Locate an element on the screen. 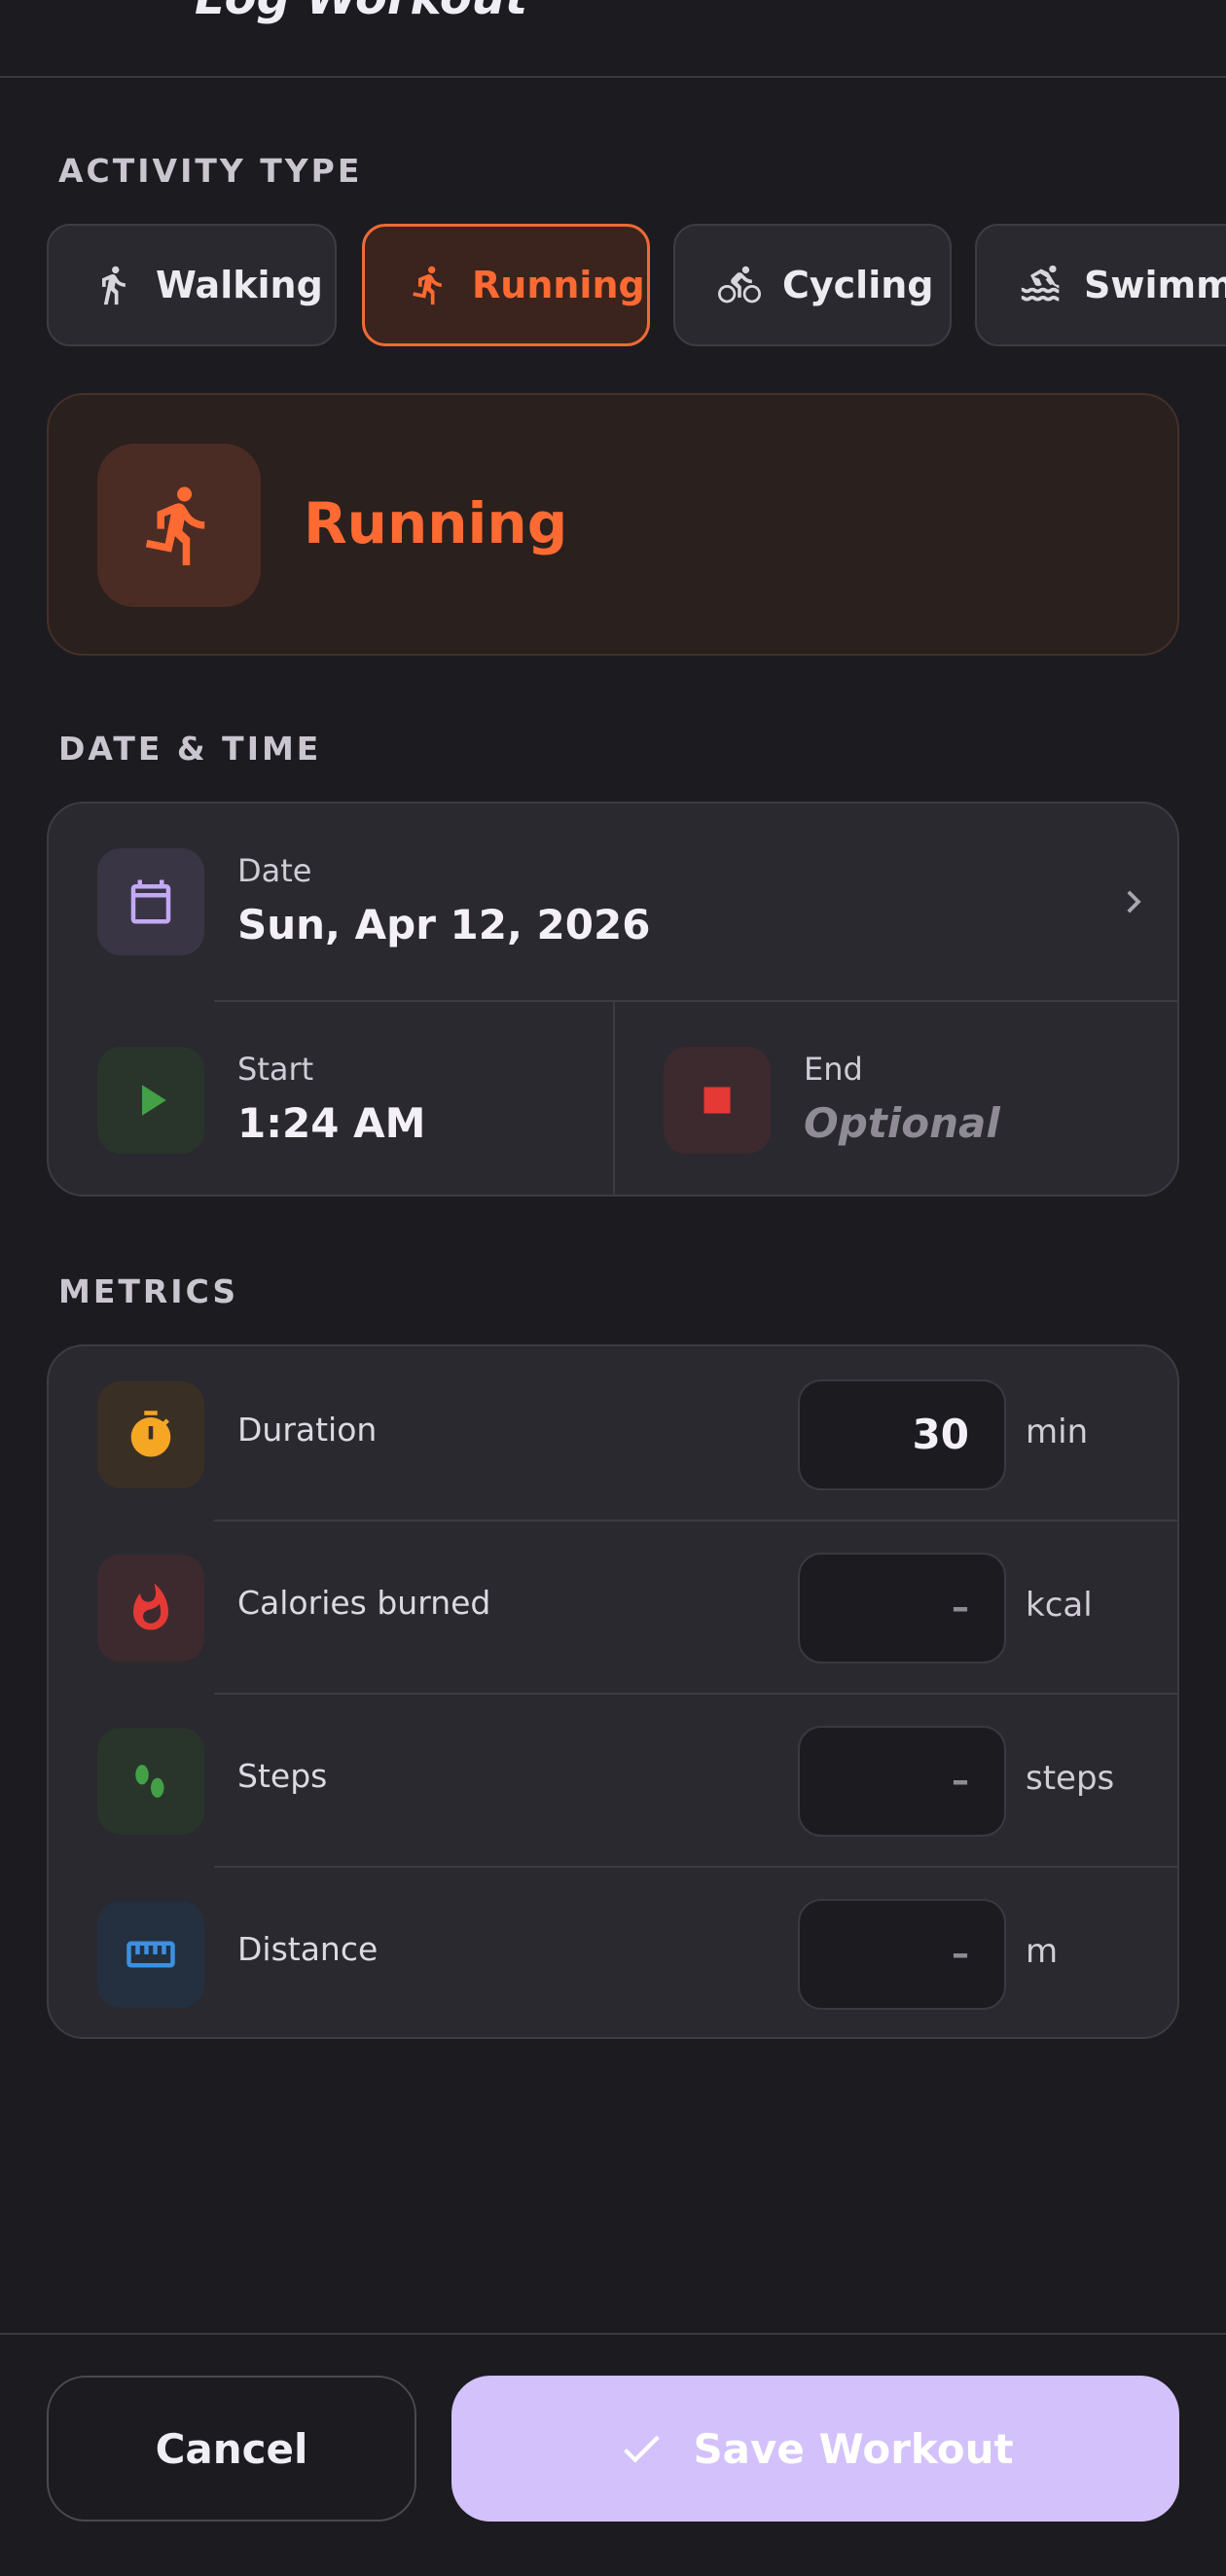  date-value: Sun, Apr 12, 2026 is located at coordinates (444, 924).